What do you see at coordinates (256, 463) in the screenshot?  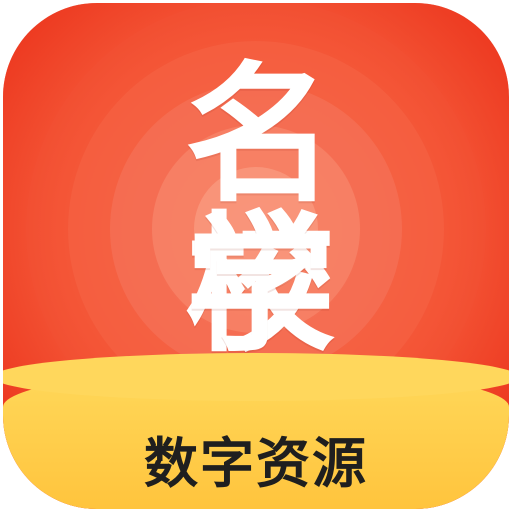 I see `subtitle-text: 数字资源` at bounding box center [256, 463].